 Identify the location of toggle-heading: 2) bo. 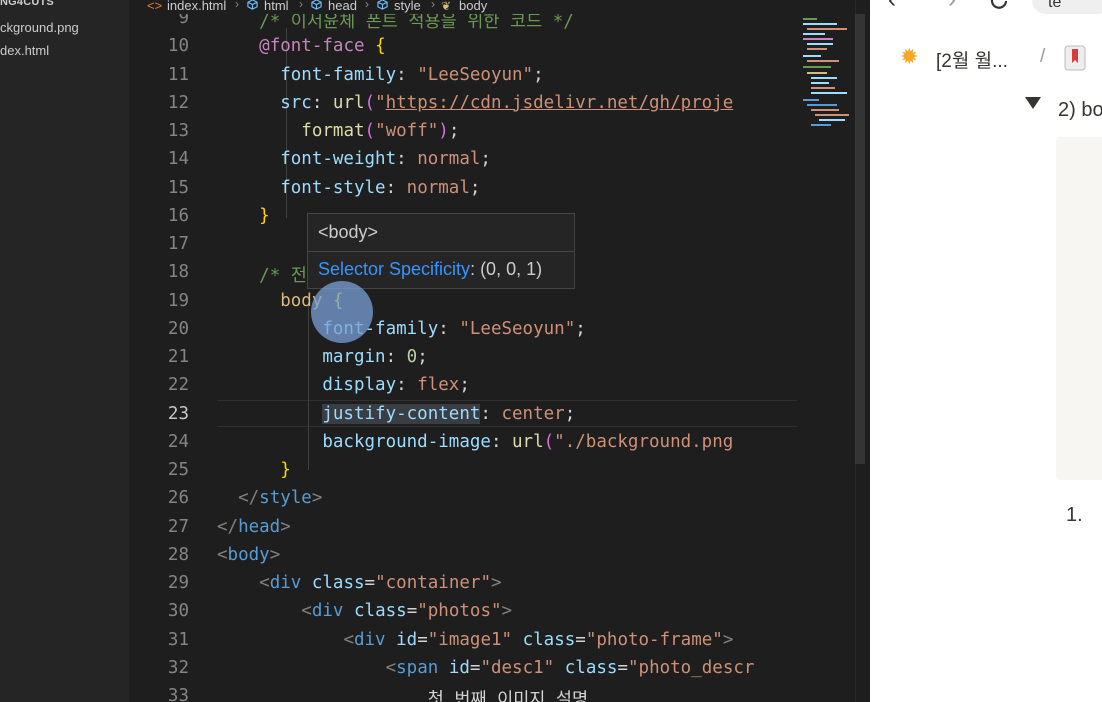
(1080, 110).